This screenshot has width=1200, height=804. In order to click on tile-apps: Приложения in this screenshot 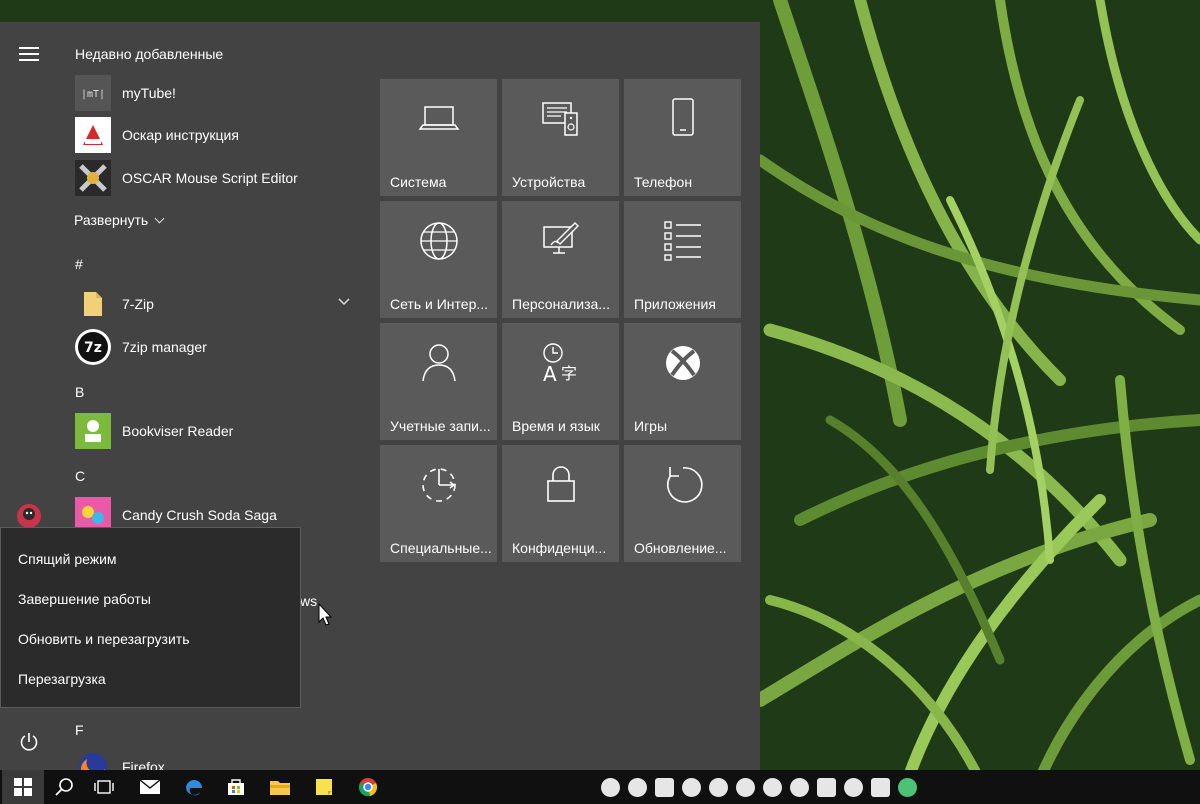, I will do `click(682, 259)`.